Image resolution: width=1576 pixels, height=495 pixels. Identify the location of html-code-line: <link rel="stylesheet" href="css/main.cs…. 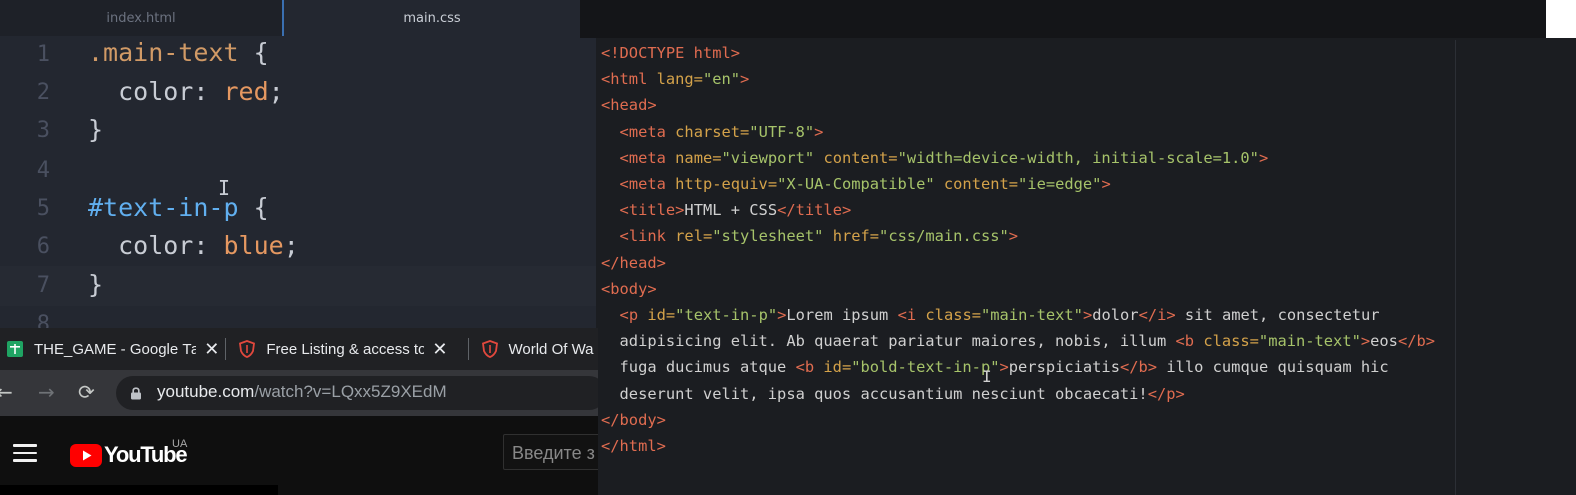
(810, 236).